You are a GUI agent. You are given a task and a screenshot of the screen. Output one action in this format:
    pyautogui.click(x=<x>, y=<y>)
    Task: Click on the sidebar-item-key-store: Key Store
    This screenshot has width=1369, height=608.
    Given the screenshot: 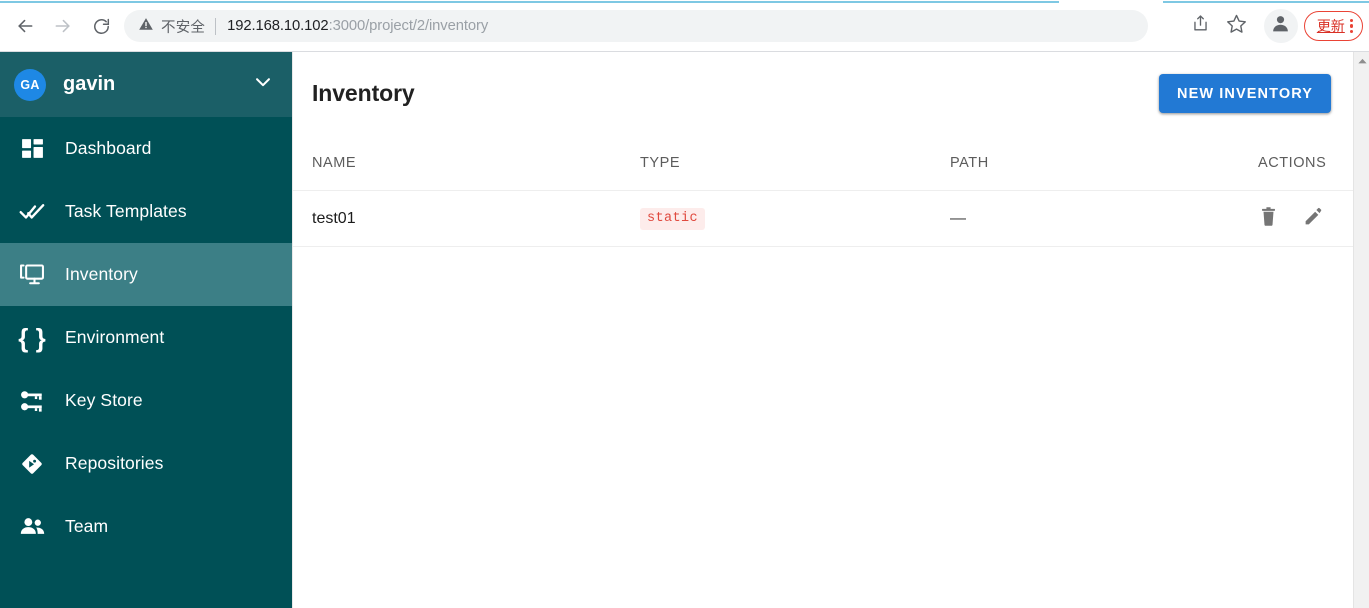 What is the action you would take?
    pyautogui.click(x=146, y=400)
    